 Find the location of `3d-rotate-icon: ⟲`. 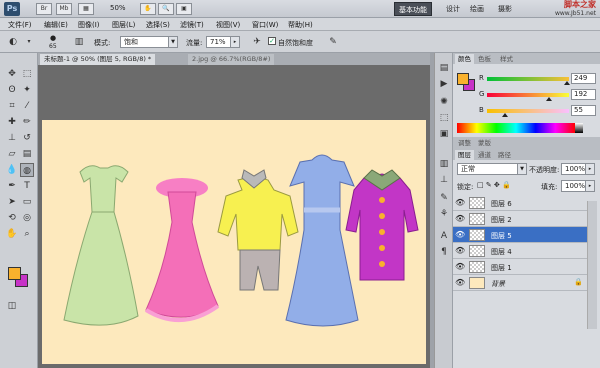

3d-rotate-icon: ⟲ is located at coordinates (12, 218).